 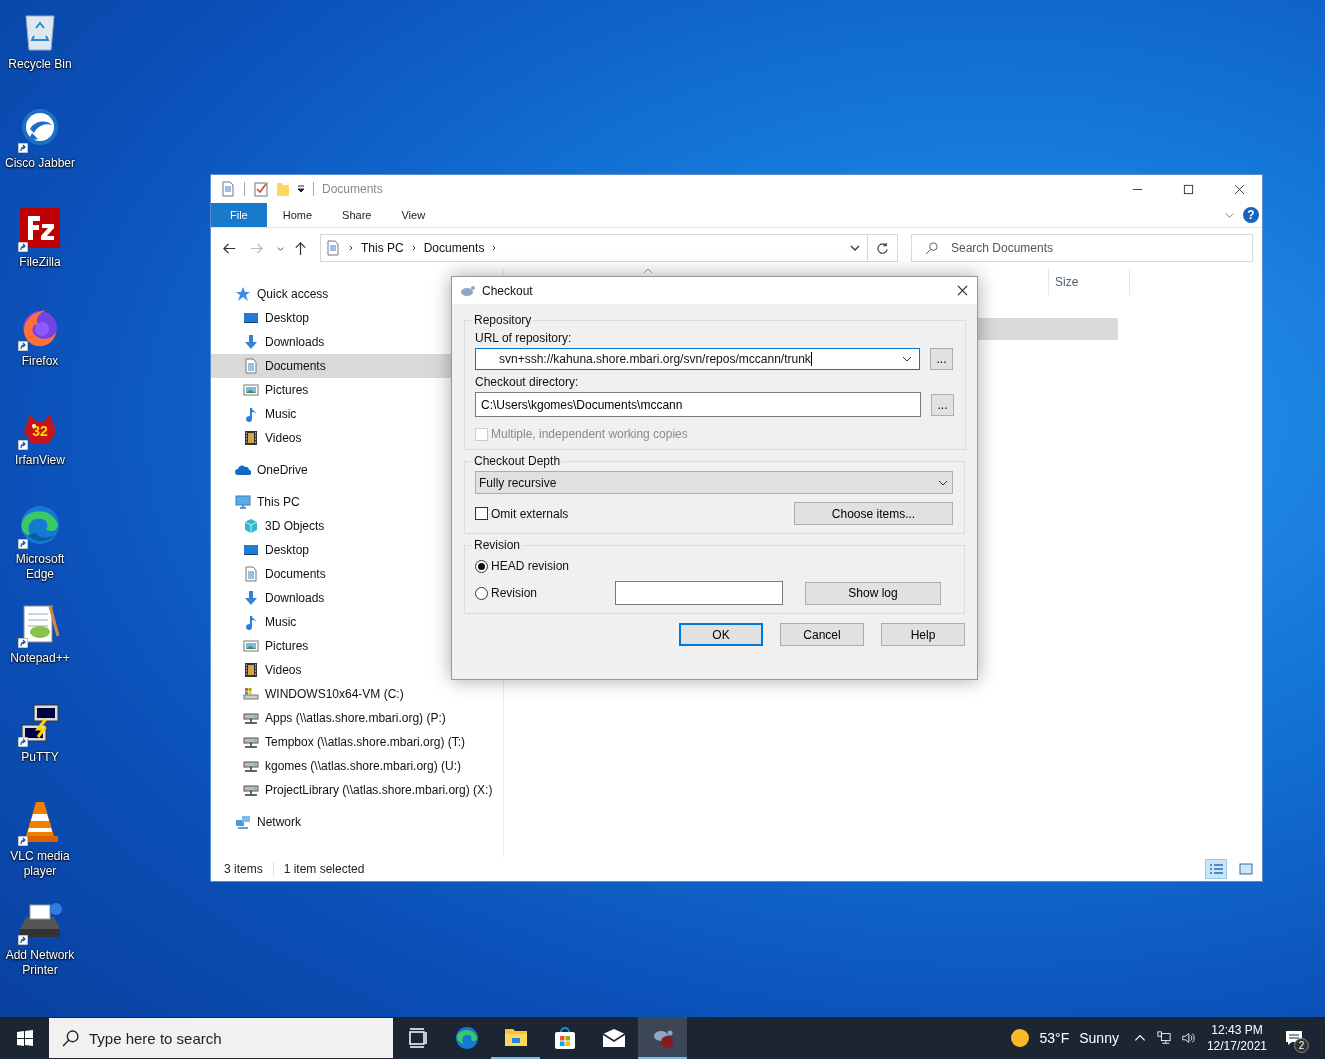 What do you see at coordinates (40, 262) in the screenshot?
I see `desktop-icon-label: FileZilla` at bounding box center [40, 262].